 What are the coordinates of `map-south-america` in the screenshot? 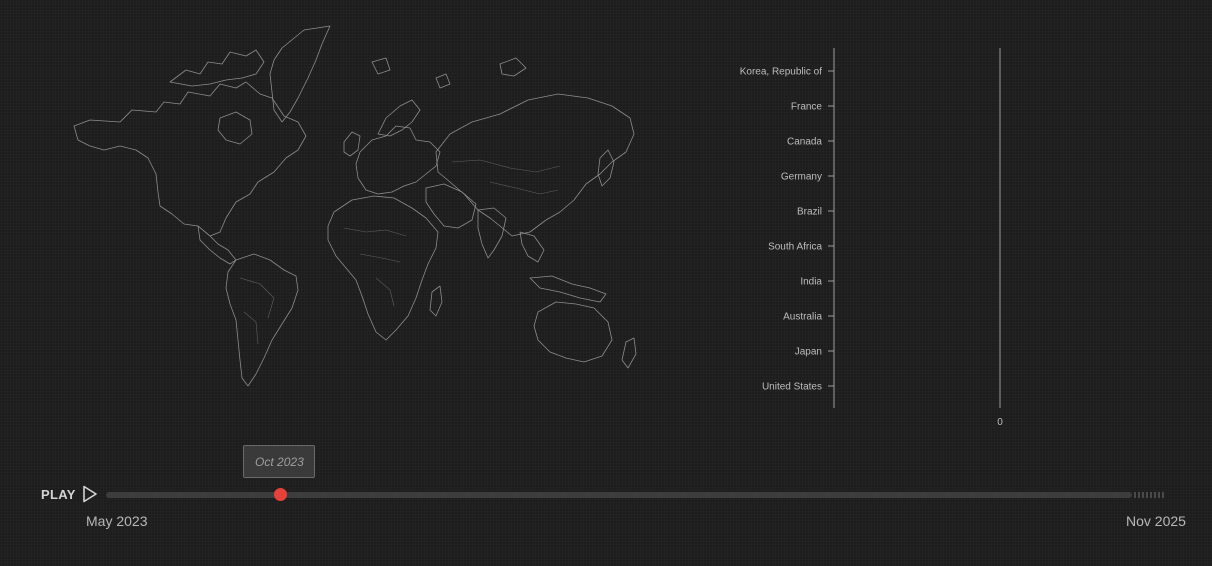 It's located at (262, 320).